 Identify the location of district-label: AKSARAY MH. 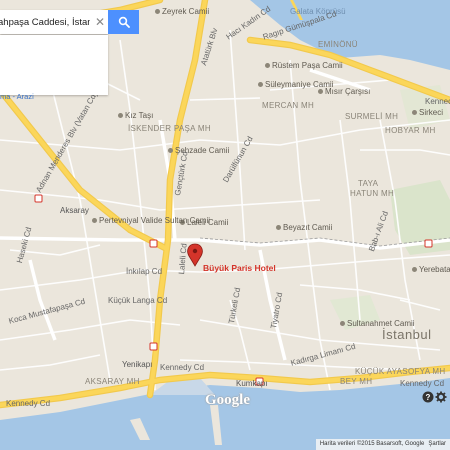
(112, 381).